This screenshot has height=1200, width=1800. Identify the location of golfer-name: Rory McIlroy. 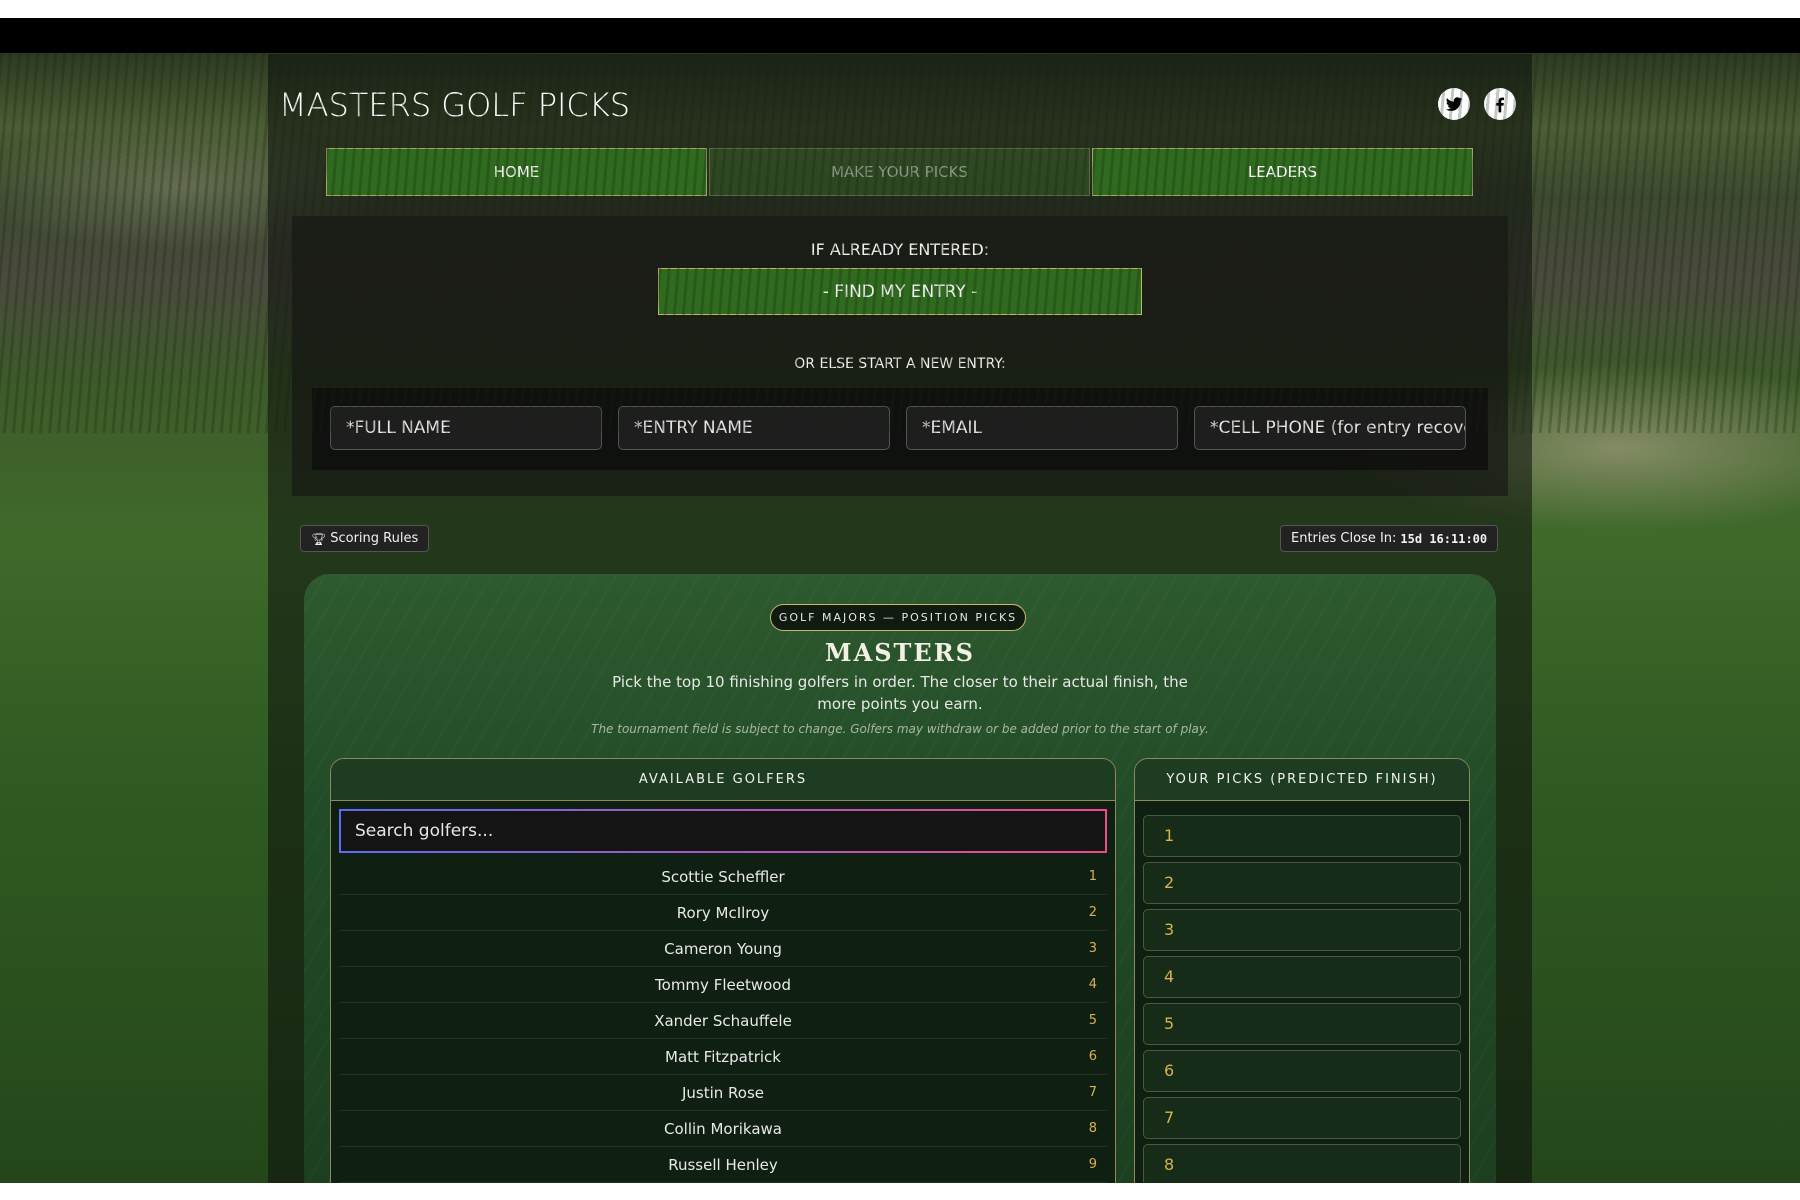
(723, 913).